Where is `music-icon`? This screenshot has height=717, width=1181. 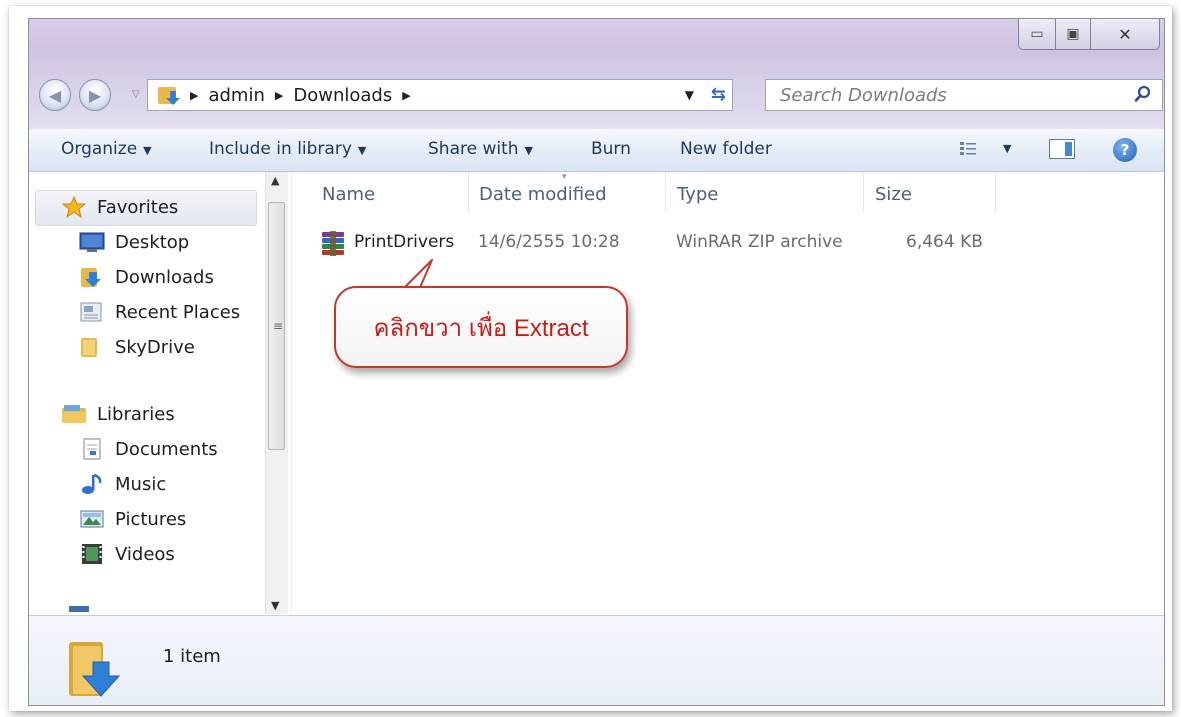
music-icon is located at coordinates (92, 483).